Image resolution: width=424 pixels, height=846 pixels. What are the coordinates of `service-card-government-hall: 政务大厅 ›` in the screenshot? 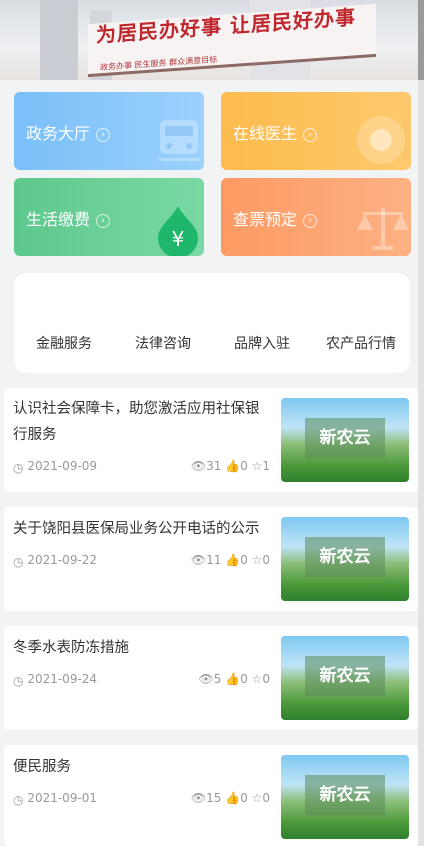 It's located at (109, 131).